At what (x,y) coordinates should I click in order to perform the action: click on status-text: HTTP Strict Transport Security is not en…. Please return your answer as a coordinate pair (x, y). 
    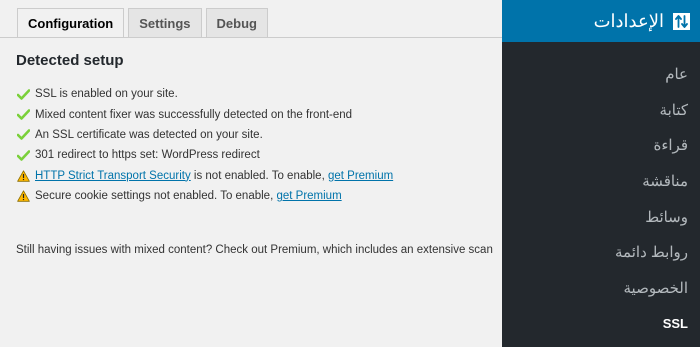
    Looking at the image, I should click on (214, 176).